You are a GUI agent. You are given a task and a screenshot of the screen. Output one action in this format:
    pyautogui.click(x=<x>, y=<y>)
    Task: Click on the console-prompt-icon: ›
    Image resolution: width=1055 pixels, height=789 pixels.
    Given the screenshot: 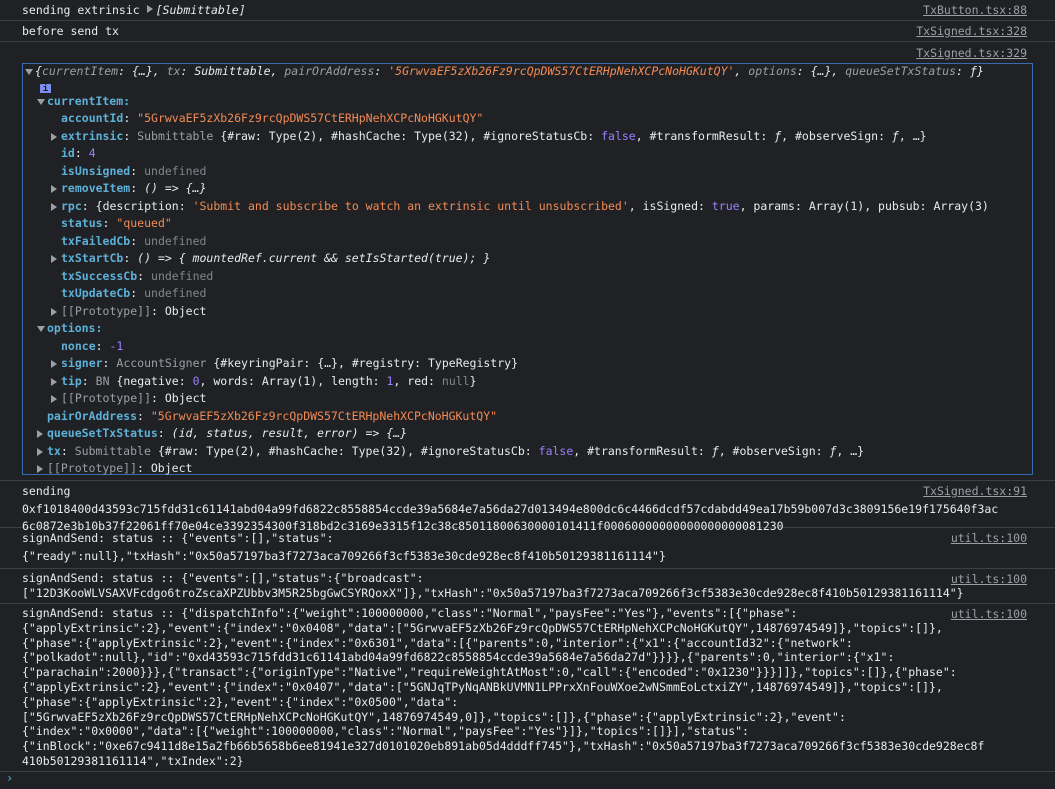 What is the action you would take?
    pyautogui.click(x=9, y=779)
    